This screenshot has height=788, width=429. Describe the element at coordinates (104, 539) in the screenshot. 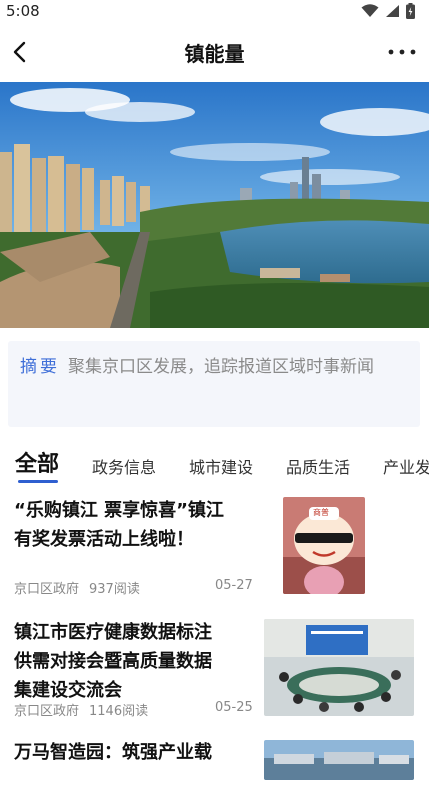

I see `article-title-line: 有奖发票活动上线啦！` at that location.